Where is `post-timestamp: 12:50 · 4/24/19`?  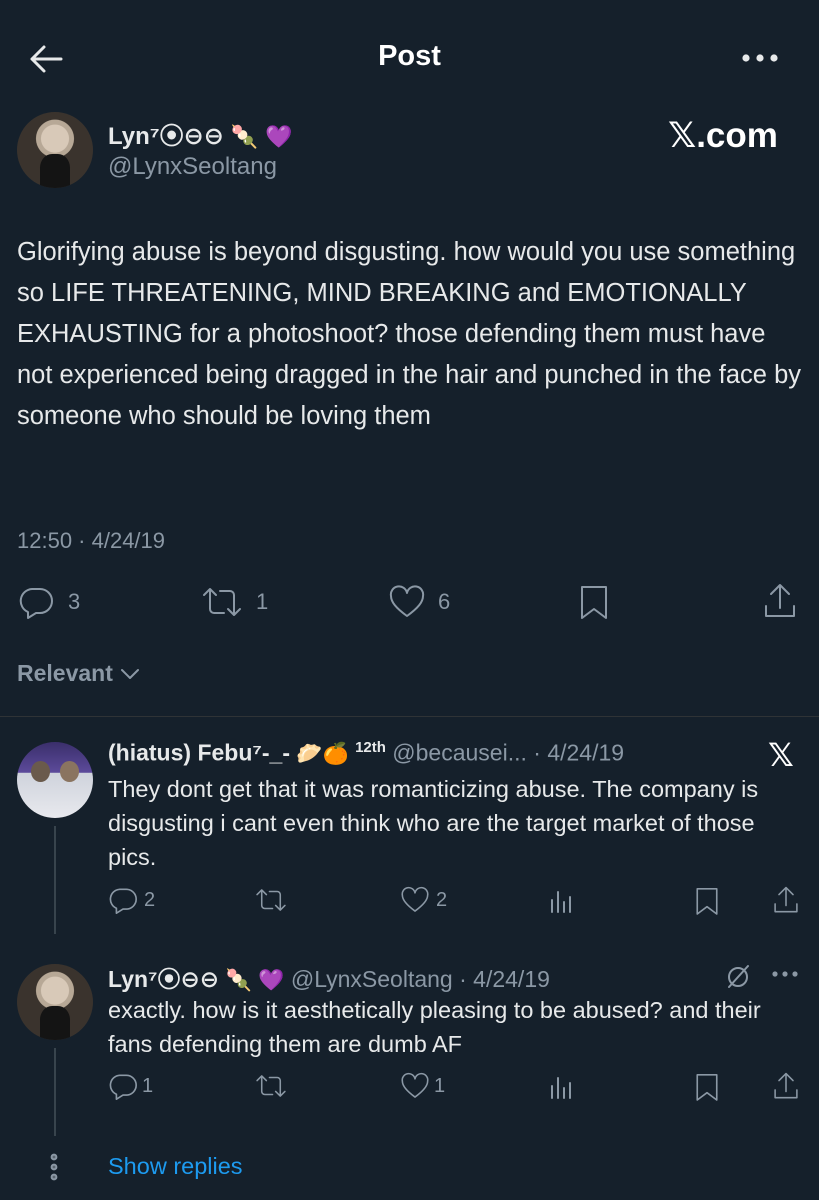 post-timestamp: 12:50 · 4/24/19 is located at coordinates (91, 541).